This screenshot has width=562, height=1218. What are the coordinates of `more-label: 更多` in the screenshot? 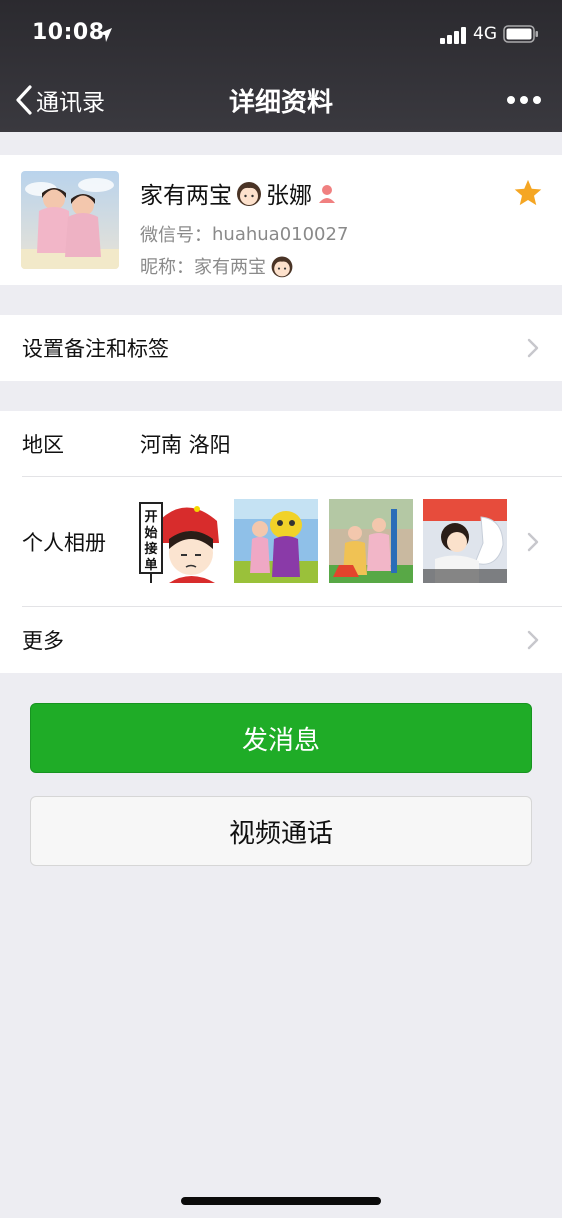 It's located at (43, 641).